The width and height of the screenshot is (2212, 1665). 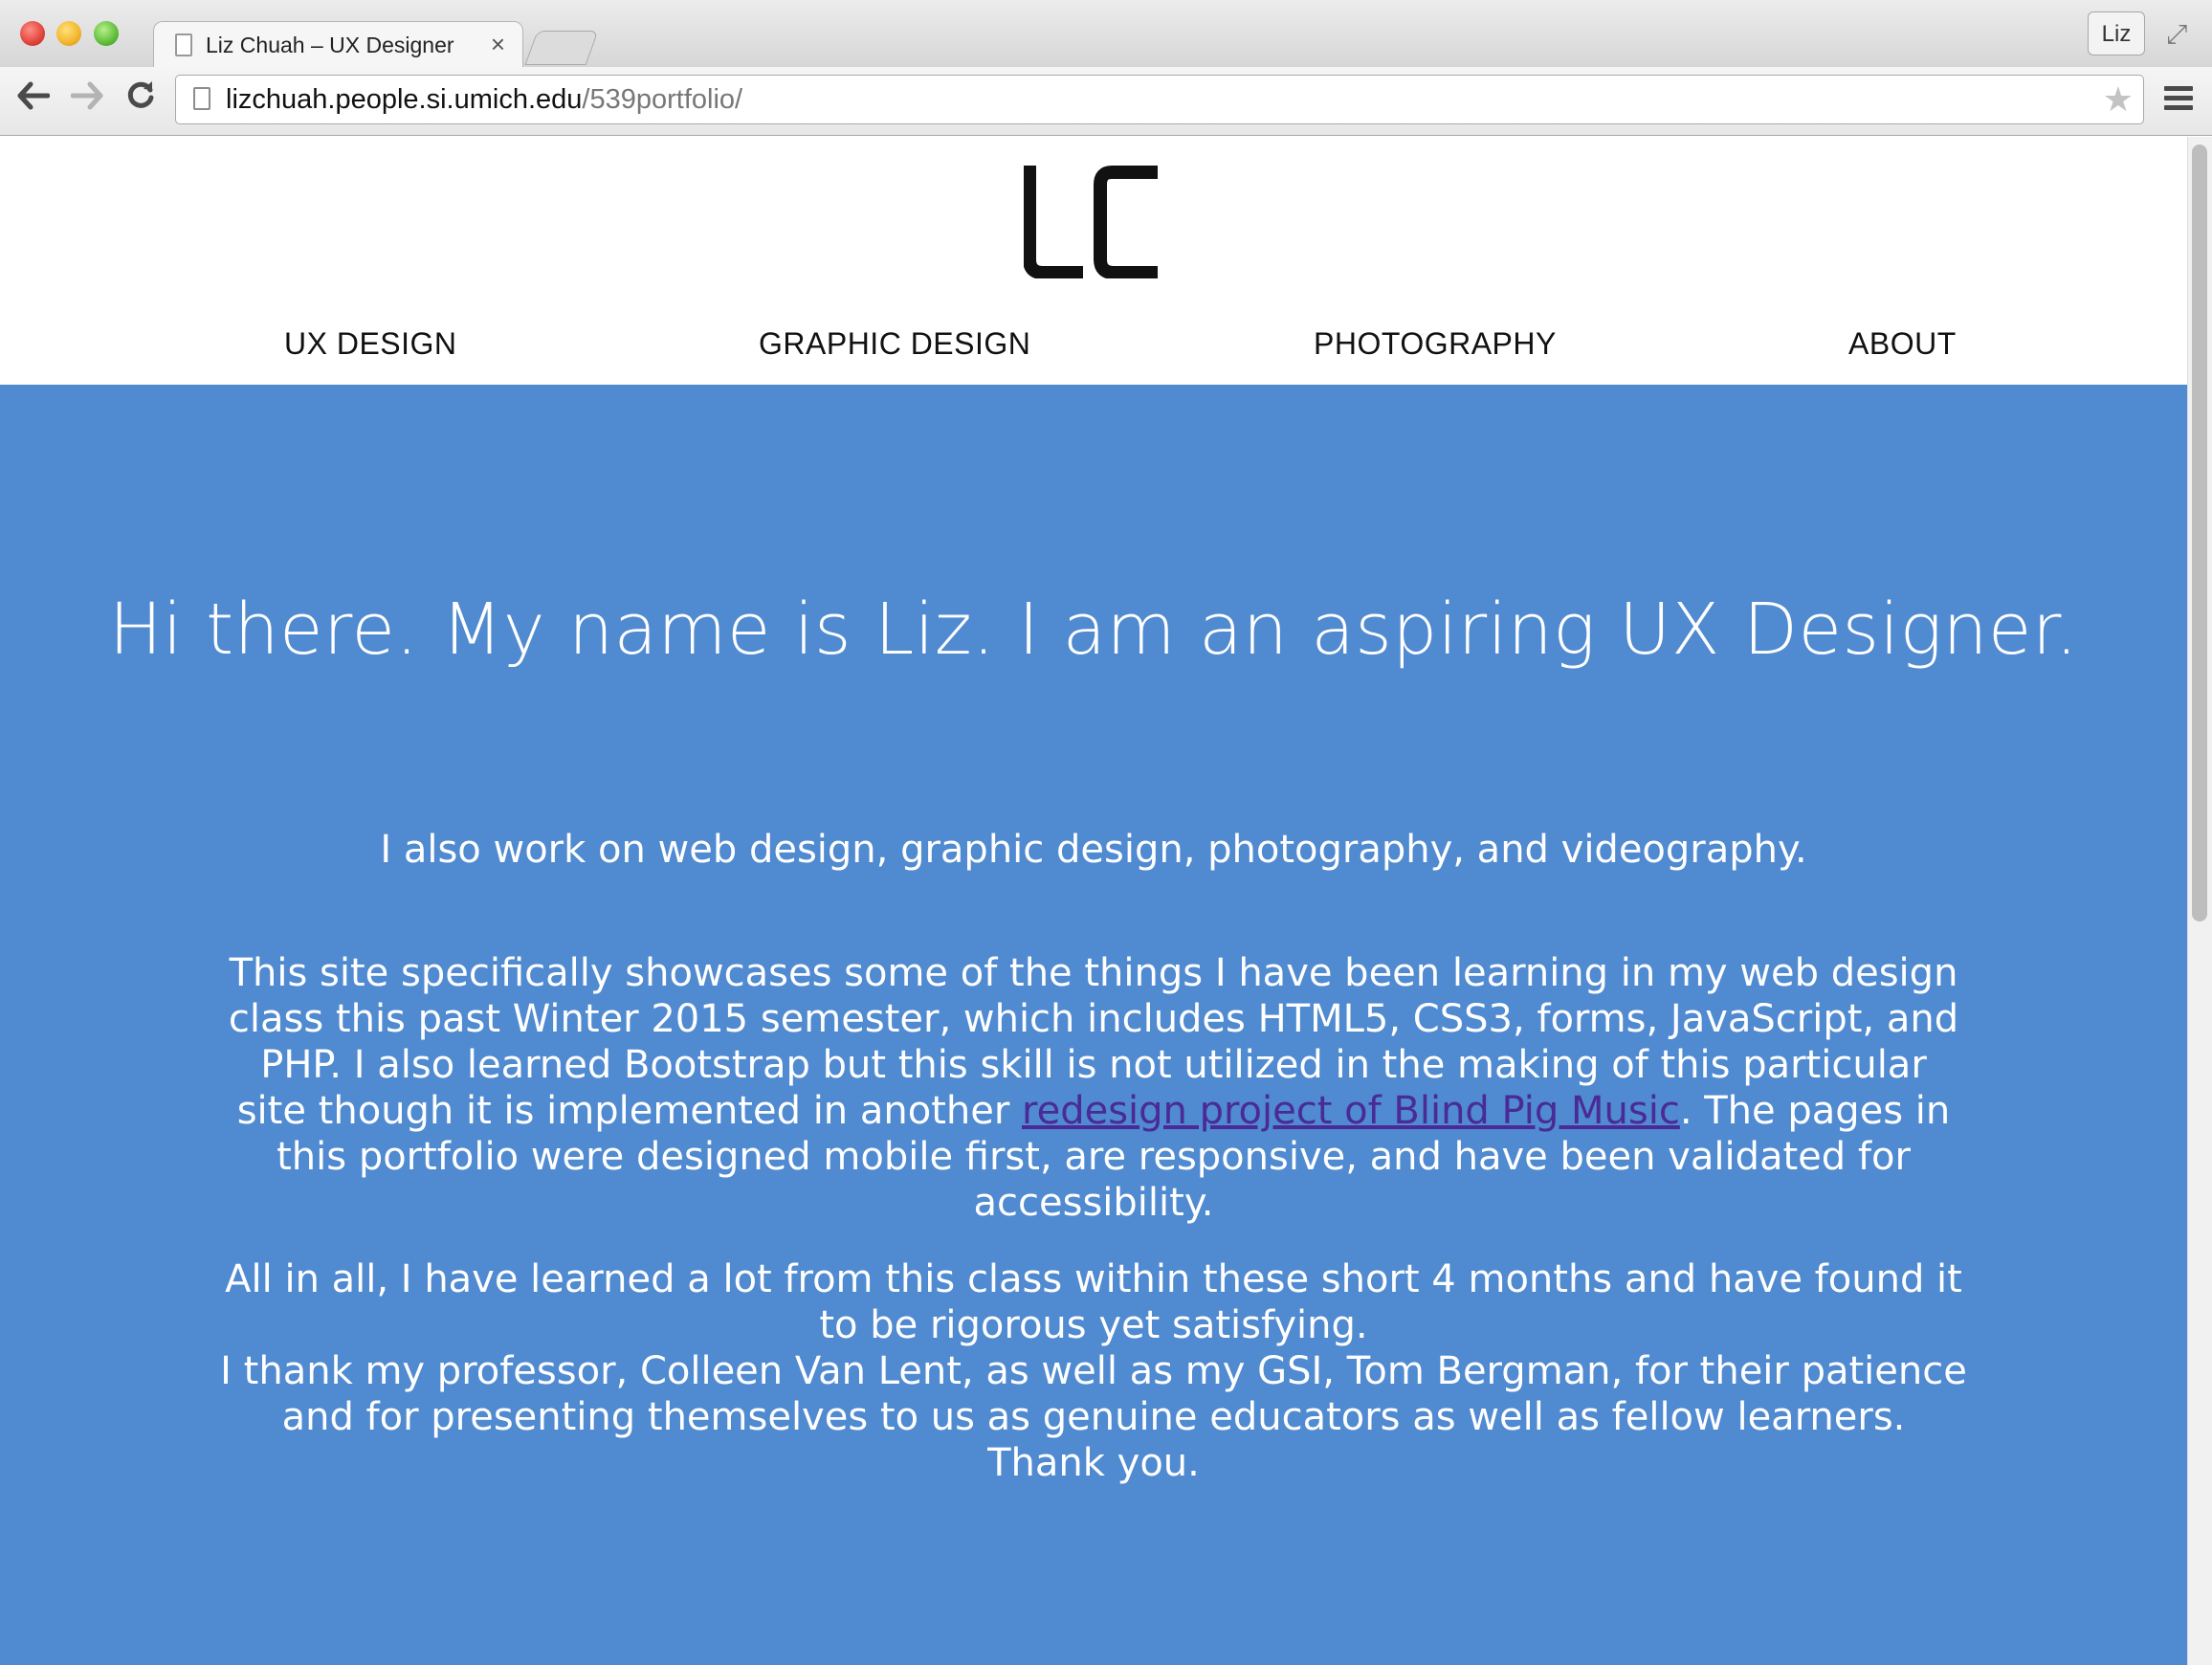 I want to click on site-logo, so click(x=1090, y=222).